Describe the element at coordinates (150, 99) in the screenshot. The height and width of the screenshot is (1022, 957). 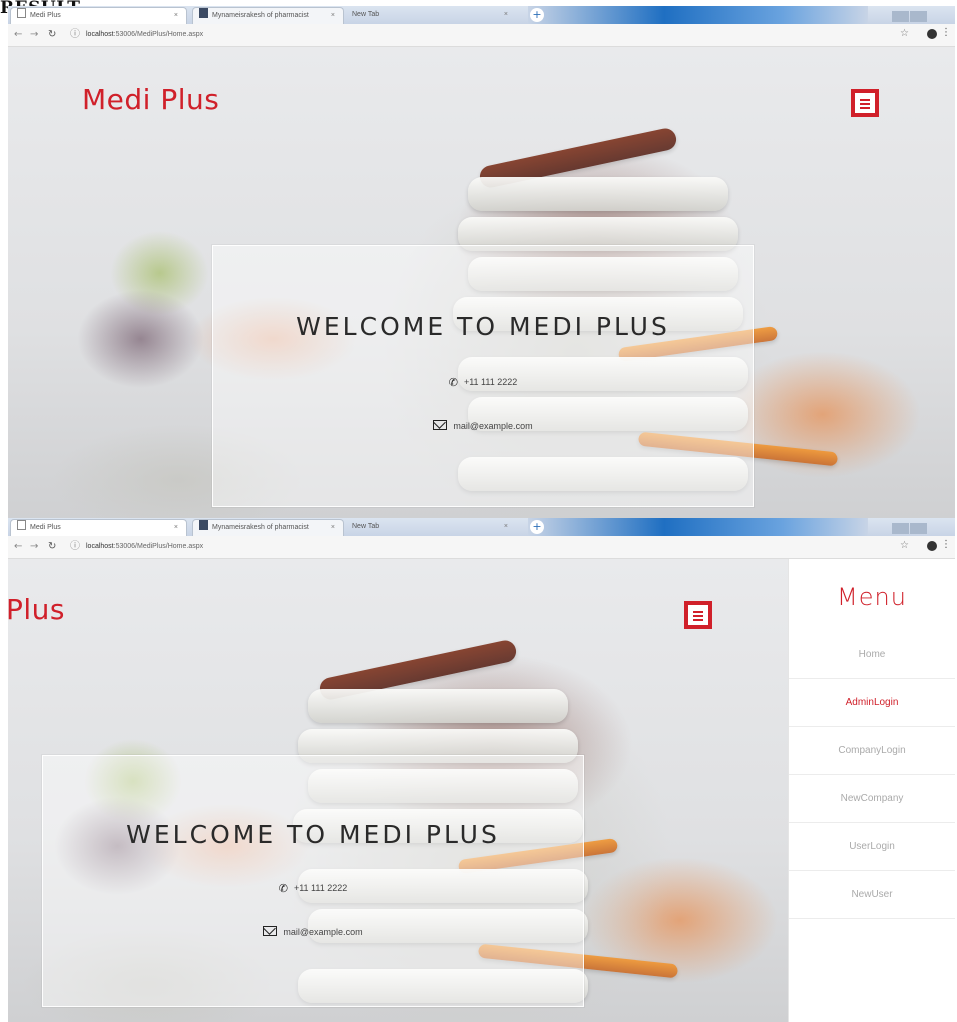
I see `brand-logo: Medi Plus` at that location.